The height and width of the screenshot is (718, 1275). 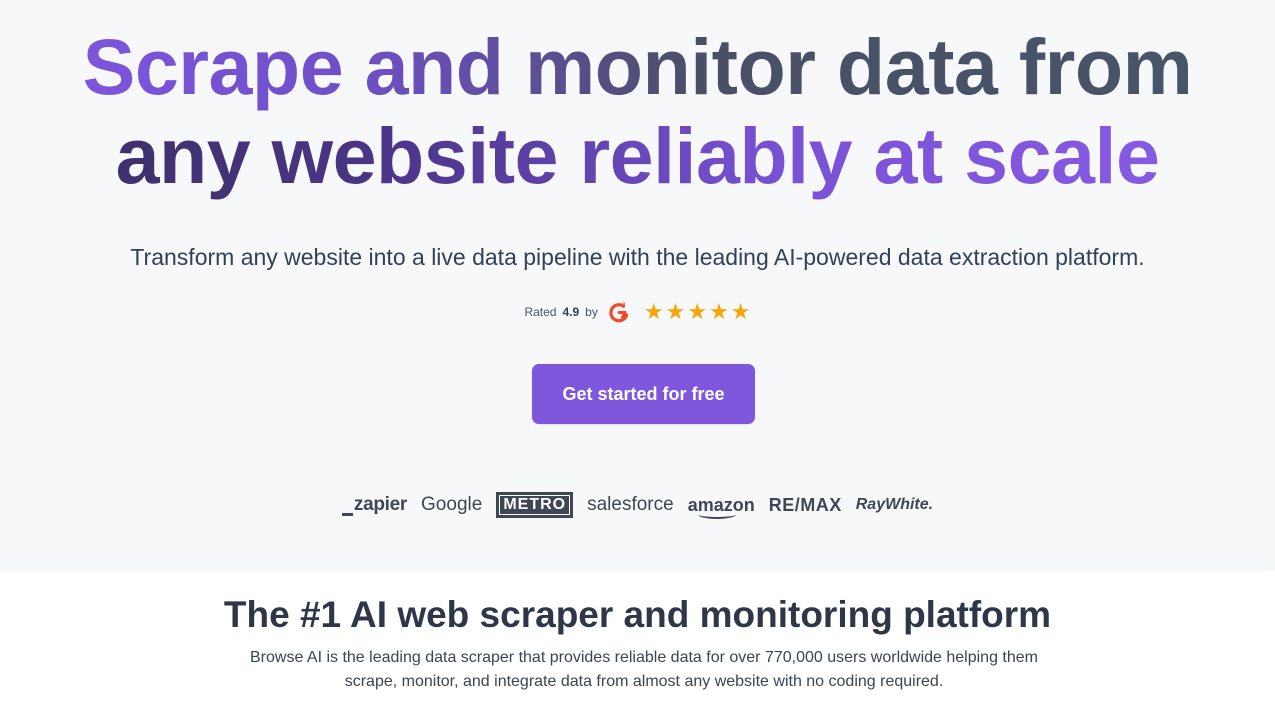 What do you see at coordinates (637, 155) in the screenshot?
I see `headline-line-2: any website reliably at scale` at bounding box center [637, 155].